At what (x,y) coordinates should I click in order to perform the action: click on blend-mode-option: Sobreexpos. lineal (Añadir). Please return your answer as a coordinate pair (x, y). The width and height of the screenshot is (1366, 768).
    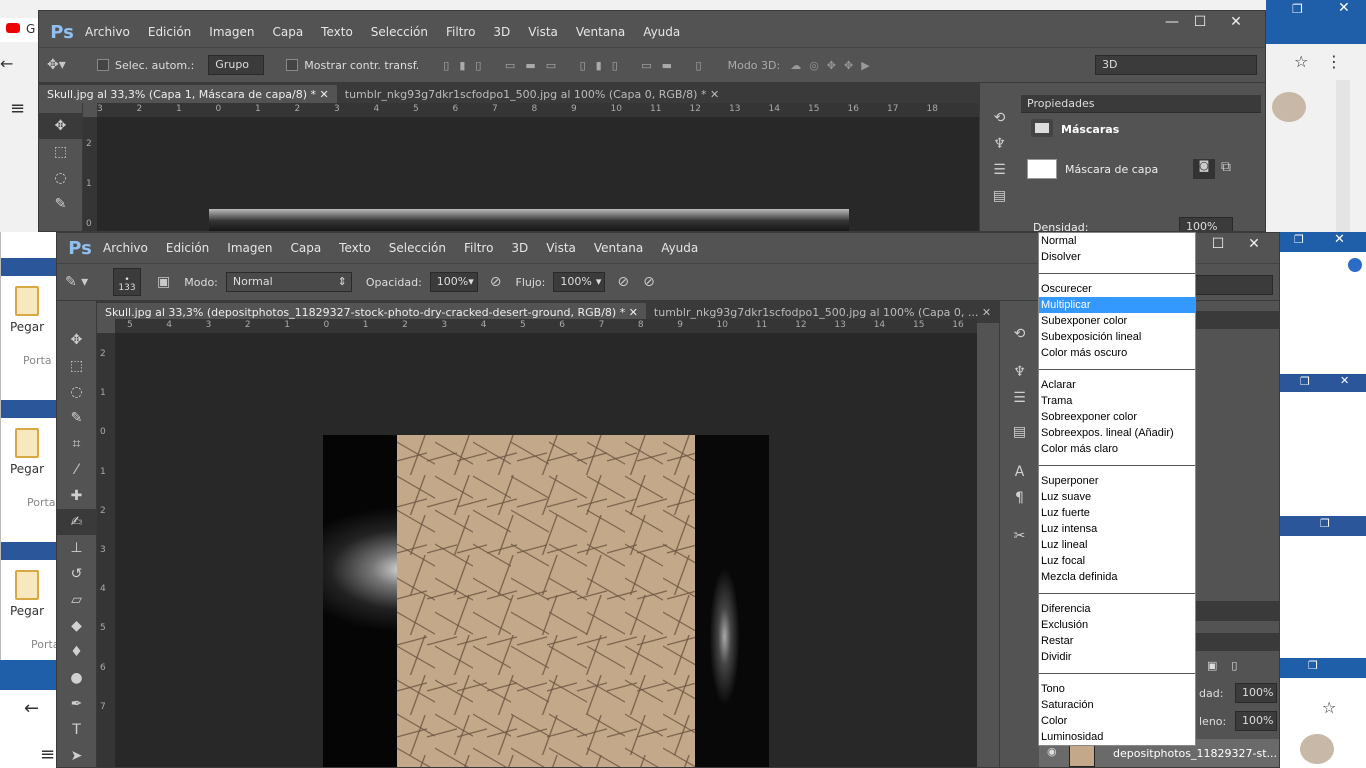
    Looking at the image, I should click on (1117, 433).